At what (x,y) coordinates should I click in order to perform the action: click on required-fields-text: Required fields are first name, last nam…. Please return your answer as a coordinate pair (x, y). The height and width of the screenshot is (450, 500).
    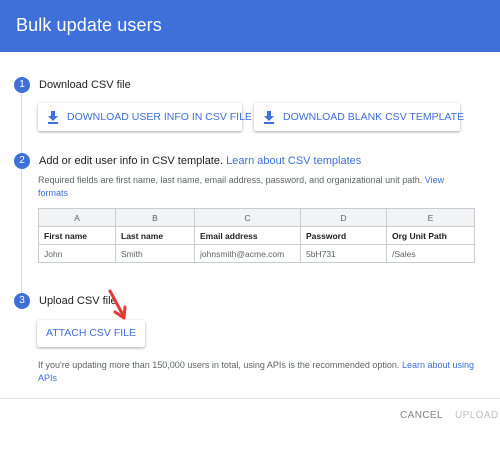
    Looking at the image, I should click on (230, 180).